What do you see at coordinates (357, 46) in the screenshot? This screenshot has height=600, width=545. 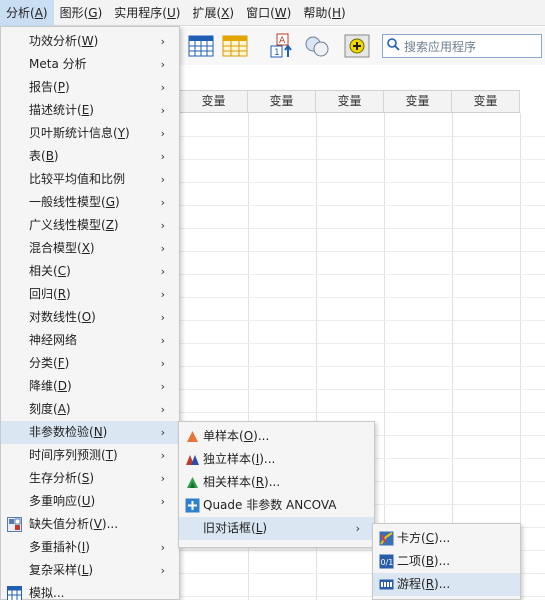 I see `add-variable-icon` at bounding box center [357, 46].